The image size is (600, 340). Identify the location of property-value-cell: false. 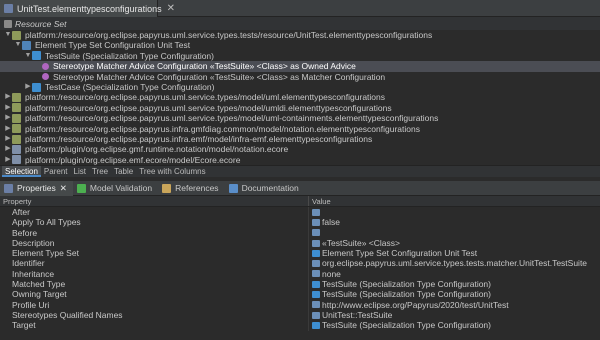
(324, 222).